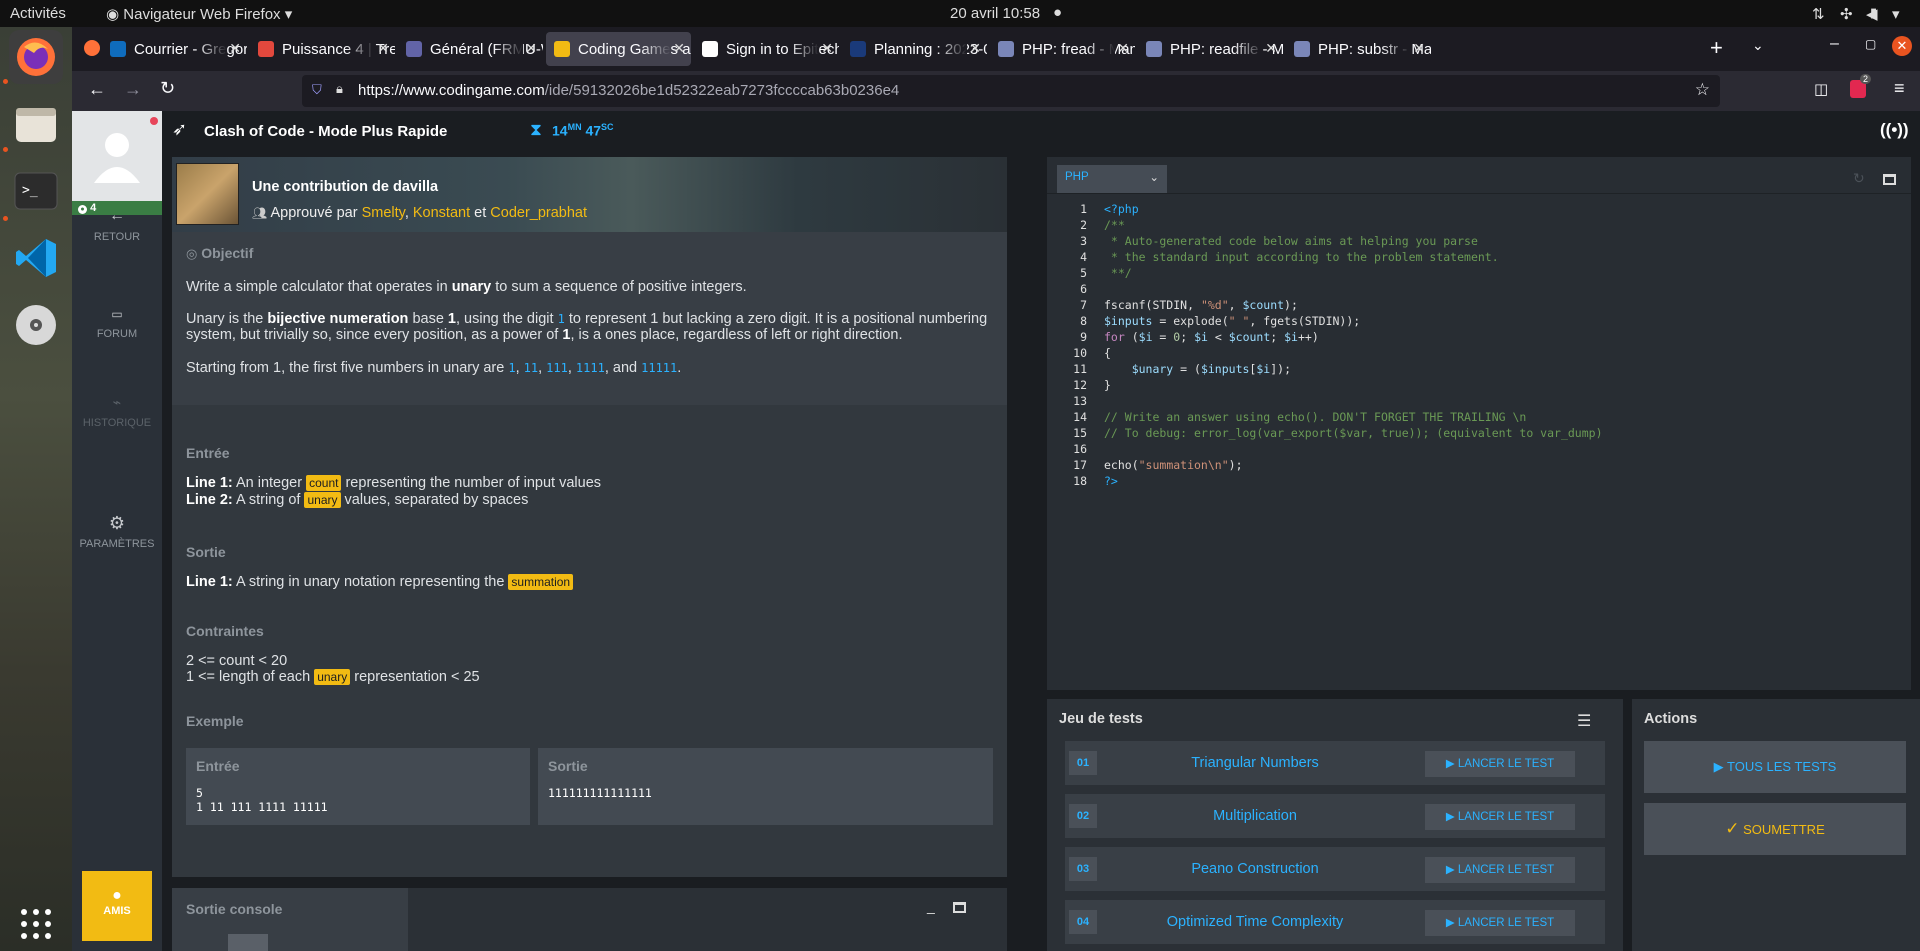 This screenshot has width=1920, height=951. Describe the element at coordinates (167, 88) in the screenshot. I see `reload-icon: ↻` at that location.